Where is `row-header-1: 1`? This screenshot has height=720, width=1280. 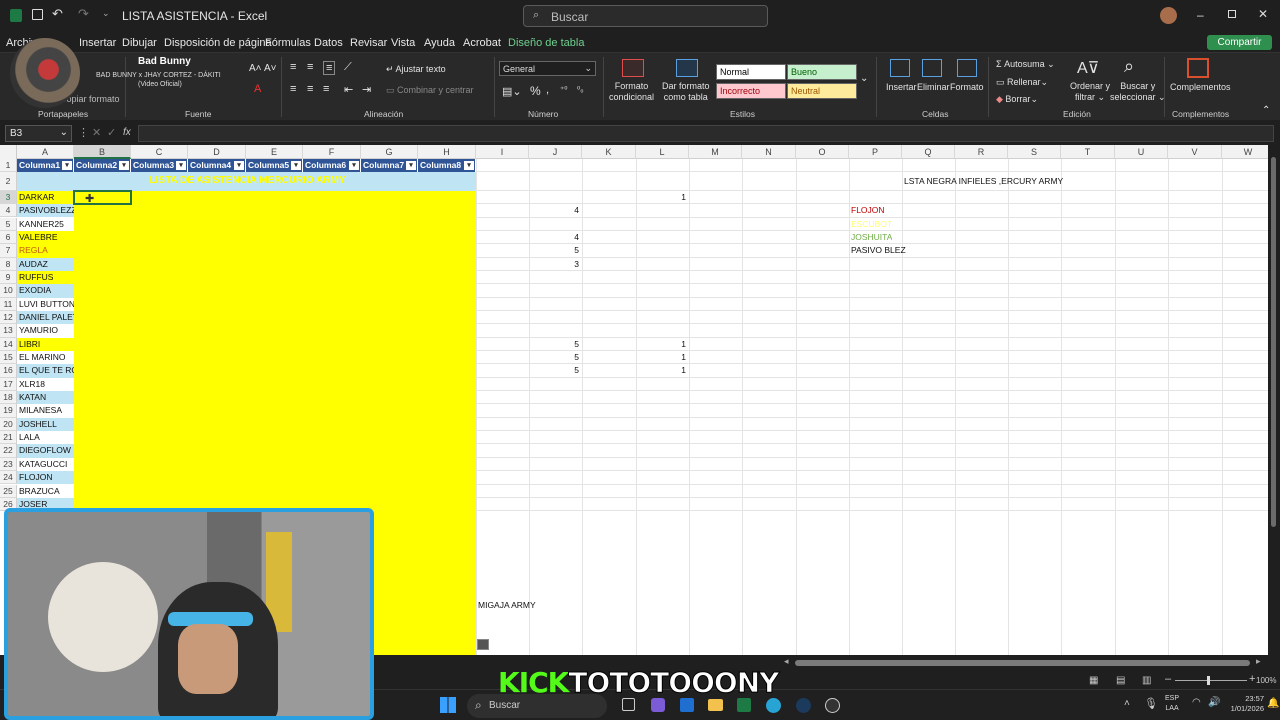 row-header-1: 1 is located at coordinates (8, 166).